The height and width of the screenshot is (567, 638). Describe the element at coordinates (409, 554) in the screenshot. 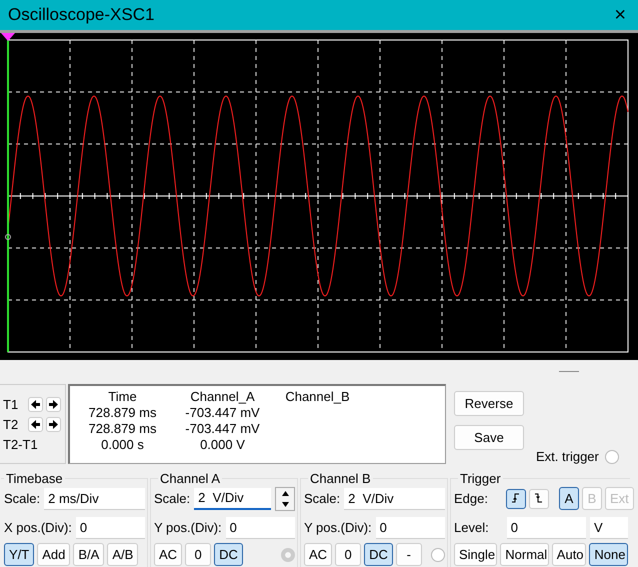

I see `coupling-button: -` at that location.